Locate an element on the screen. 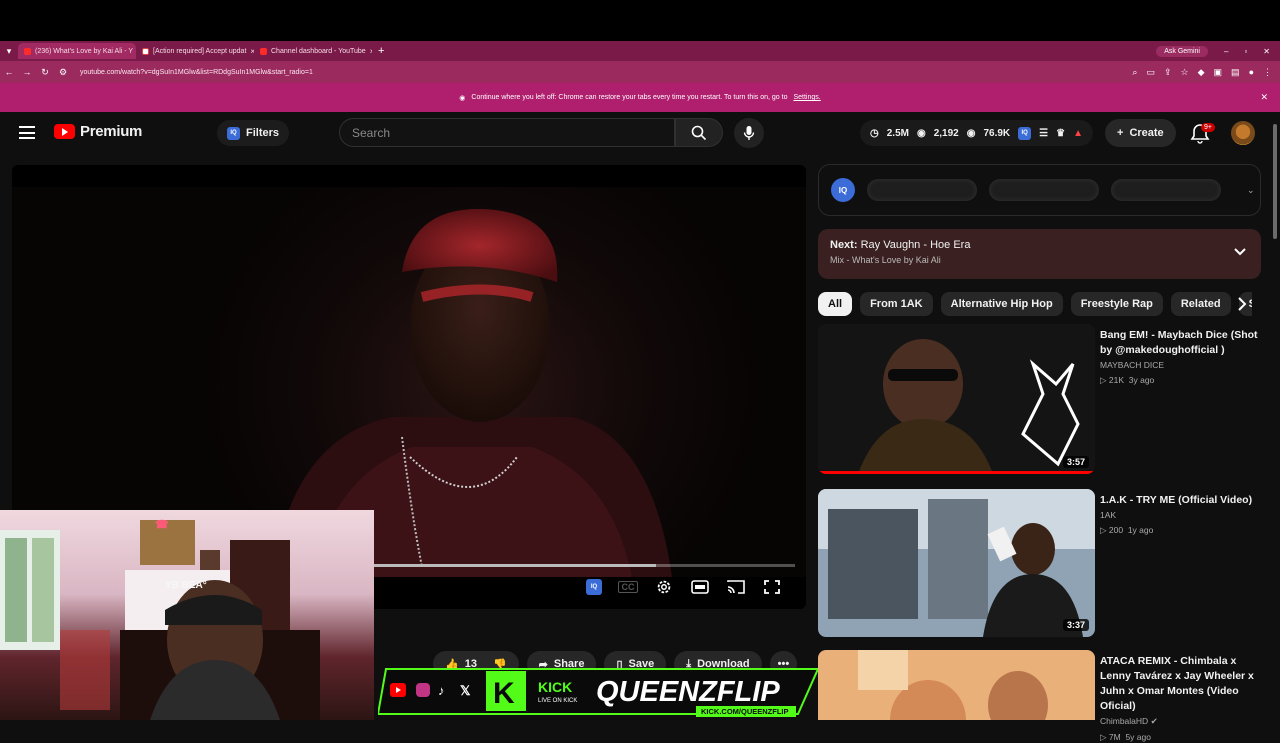 The width and height of the screenshot is (1280, 743). fullscreen-icon is located at coordinates (772, 587).